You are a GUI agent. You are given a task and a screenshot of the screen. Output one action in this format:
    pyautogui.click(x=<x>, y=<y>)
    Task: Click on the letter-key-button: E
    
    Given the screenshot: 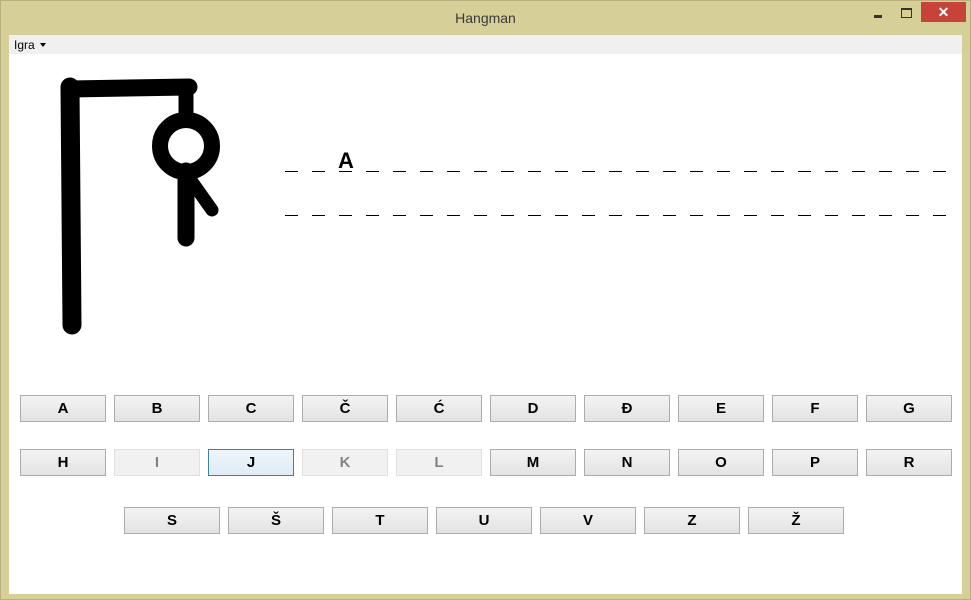 What is the action you would take?
    pyautogui.click(x=721, y=408)
    